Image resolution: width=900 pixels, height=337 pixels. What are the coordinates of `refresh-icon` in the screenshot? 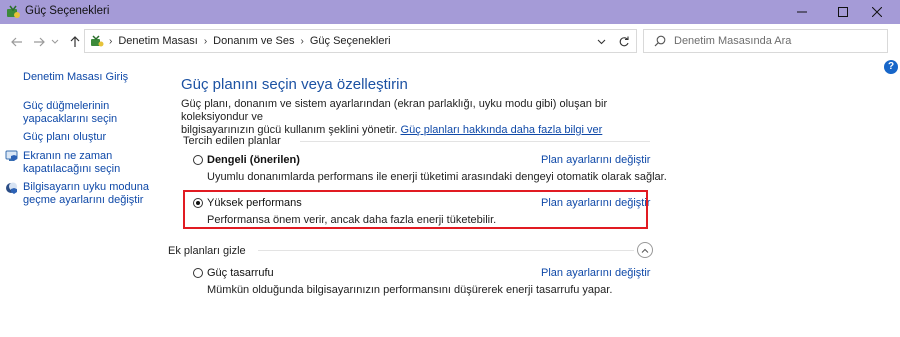 It's located at (624, 41).